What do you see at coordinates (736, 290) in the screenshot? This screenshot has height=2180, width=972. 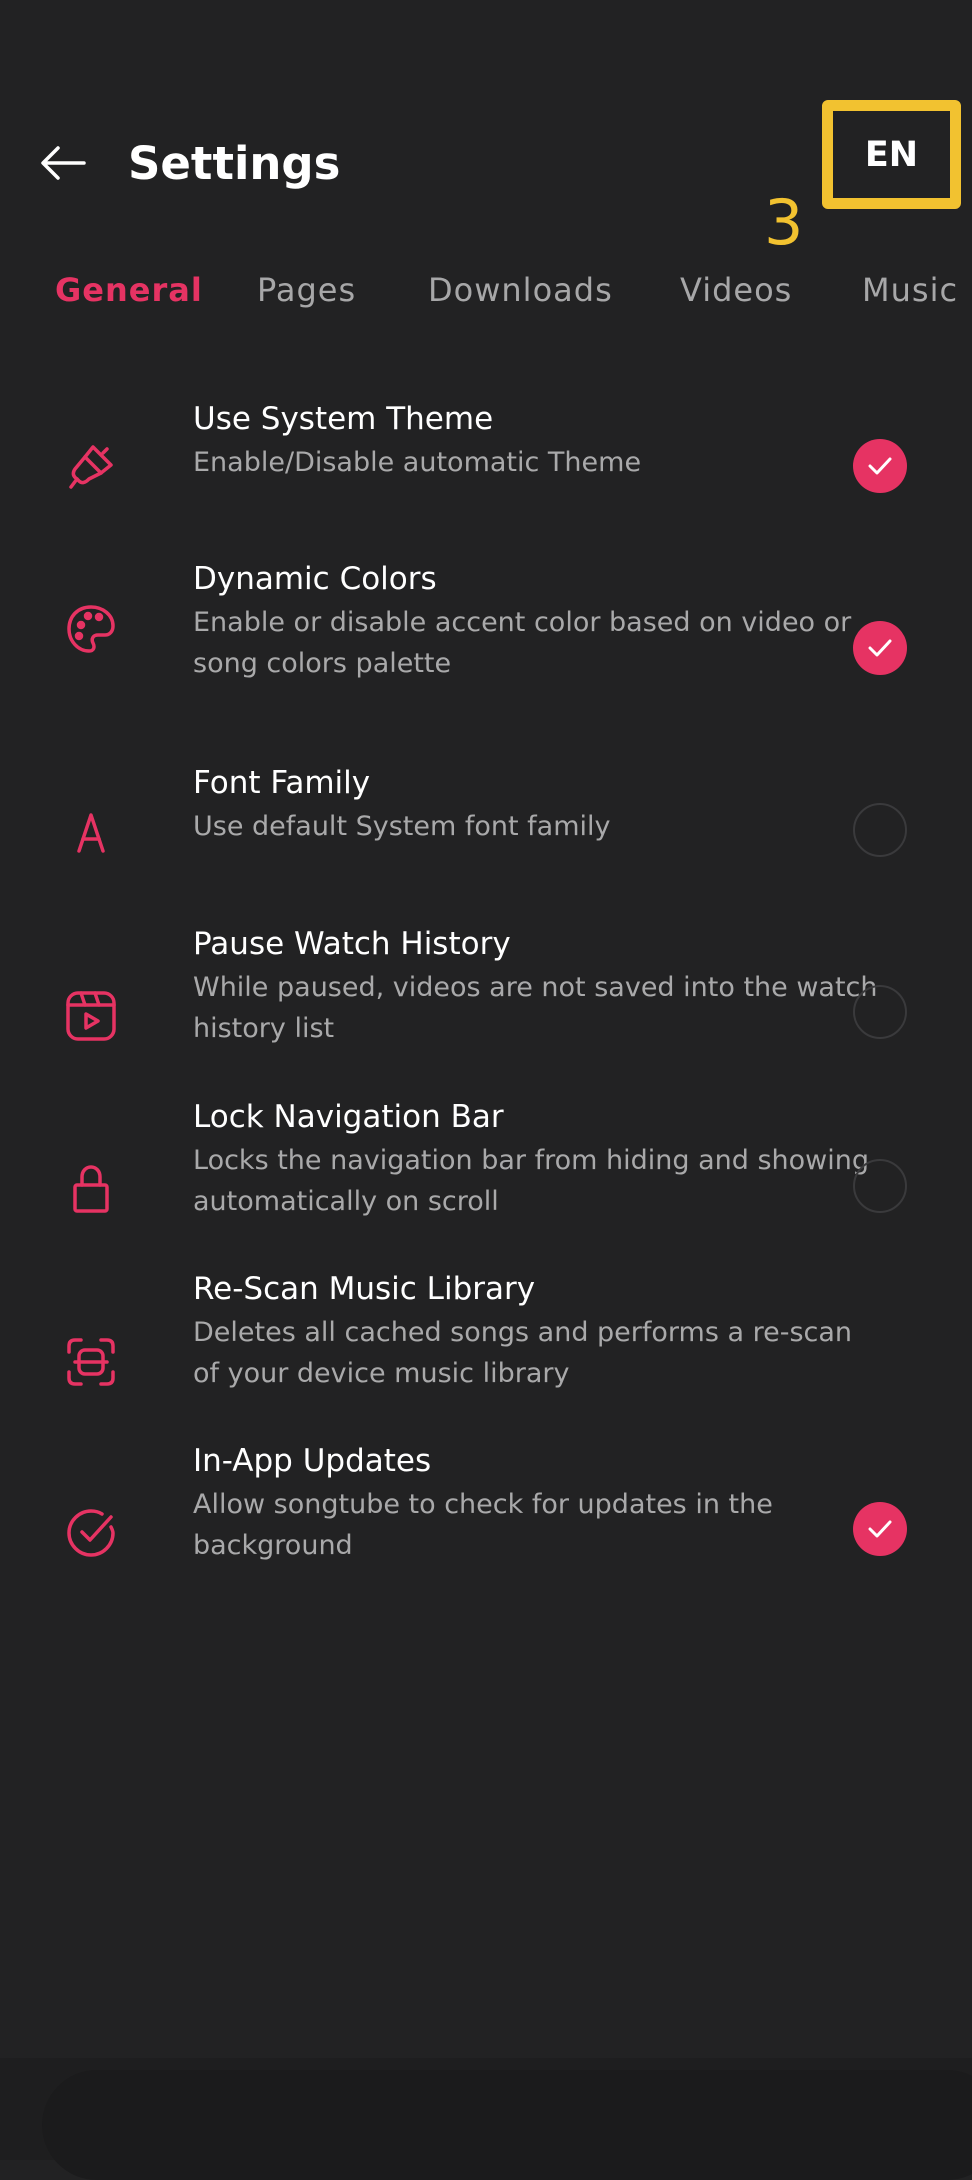 I see `tab-videos: Videos` at bounding box center [736, 290].